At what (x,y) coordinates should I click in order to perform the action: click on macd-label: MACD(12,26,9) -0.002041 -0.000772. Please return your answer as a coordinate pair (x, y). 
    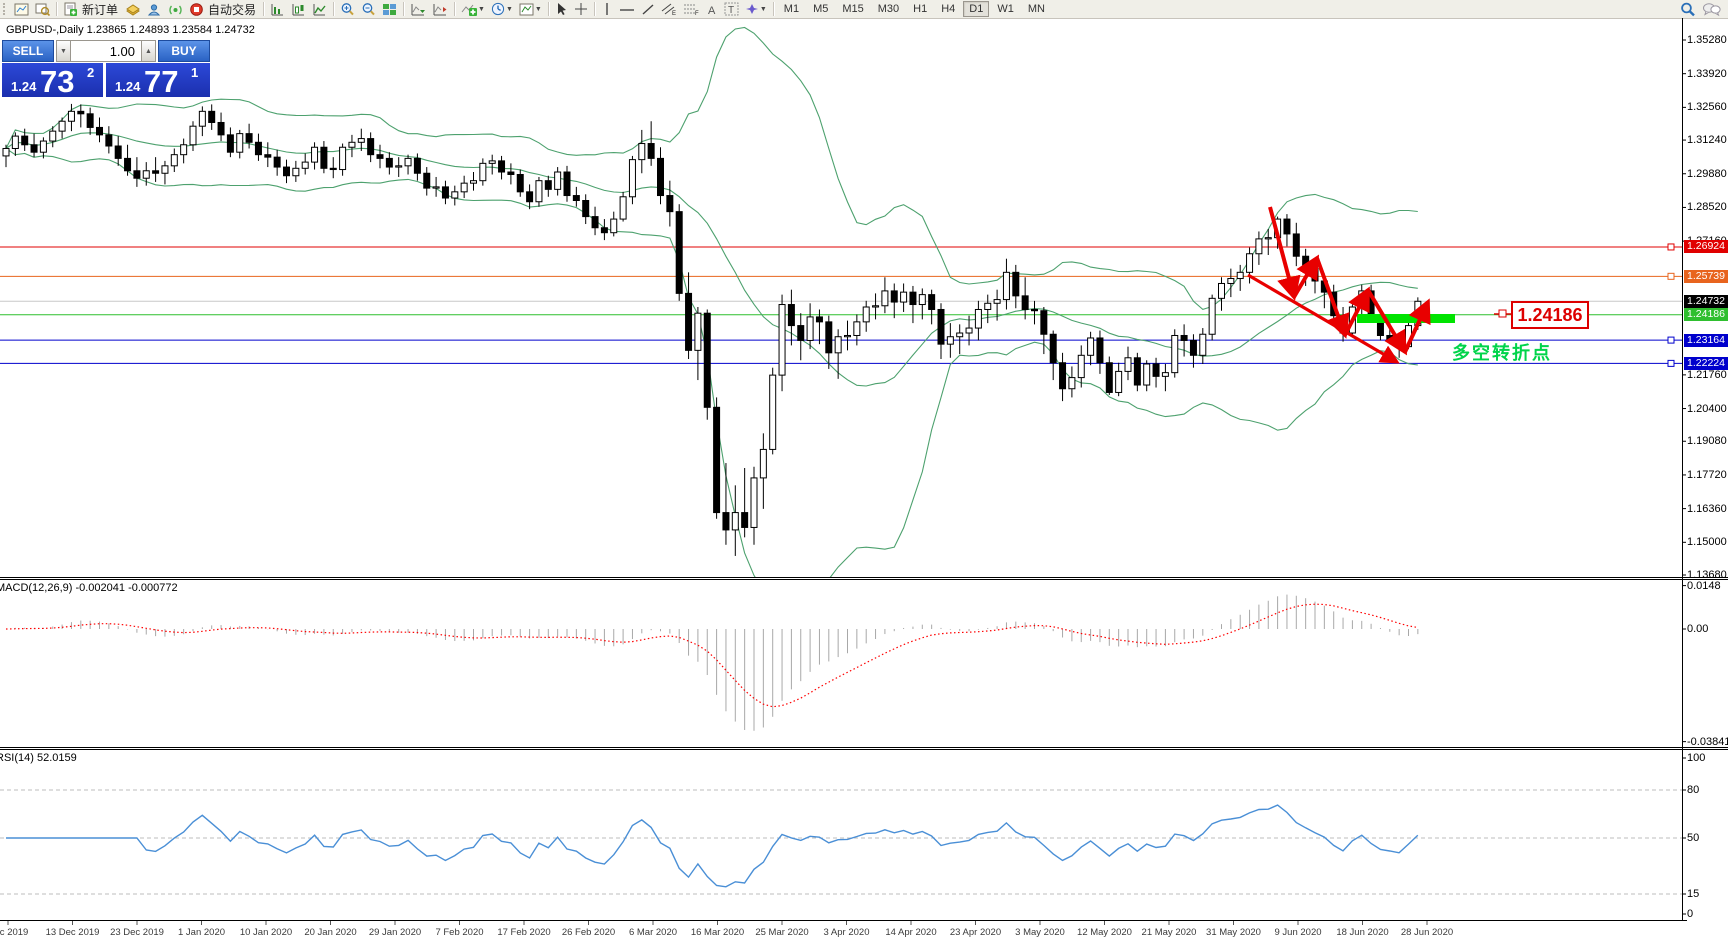
    Looking at the image, I should click on (89, 588).